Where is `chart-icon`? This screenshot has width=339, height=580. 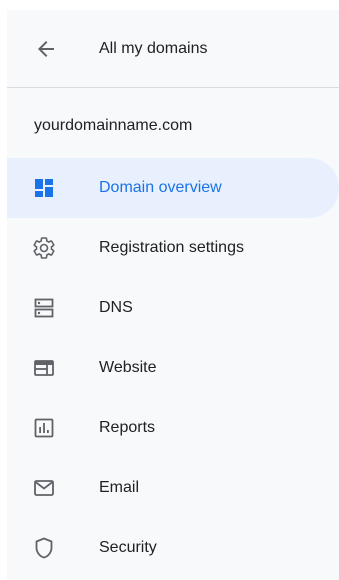
chart-icon is located at coordinates (44, 428).